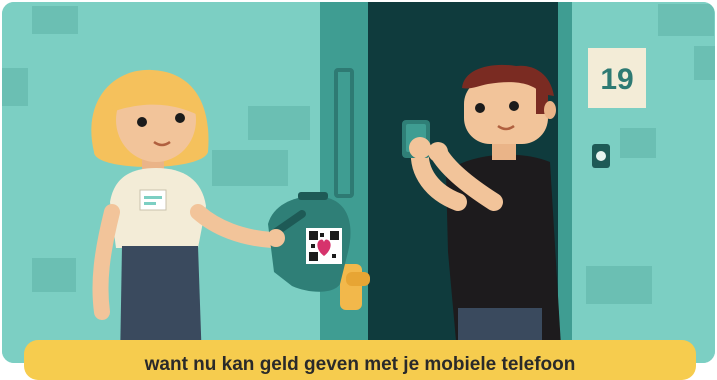 The height and width of the screenshot is (380, 717). What do you see at coordinates (153, 200) in the screenshot?
I see `name-badge` at bounding box center [153, 200].